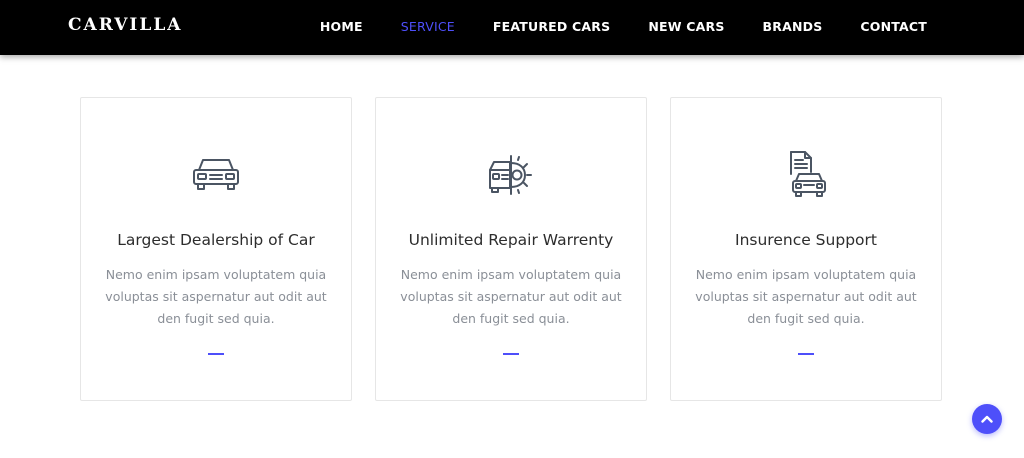 The image size is (1024, 458). Describe the element at coordinates (125, 25) in the screenshot. I see `brand-logo: CARVILLA` at that location.